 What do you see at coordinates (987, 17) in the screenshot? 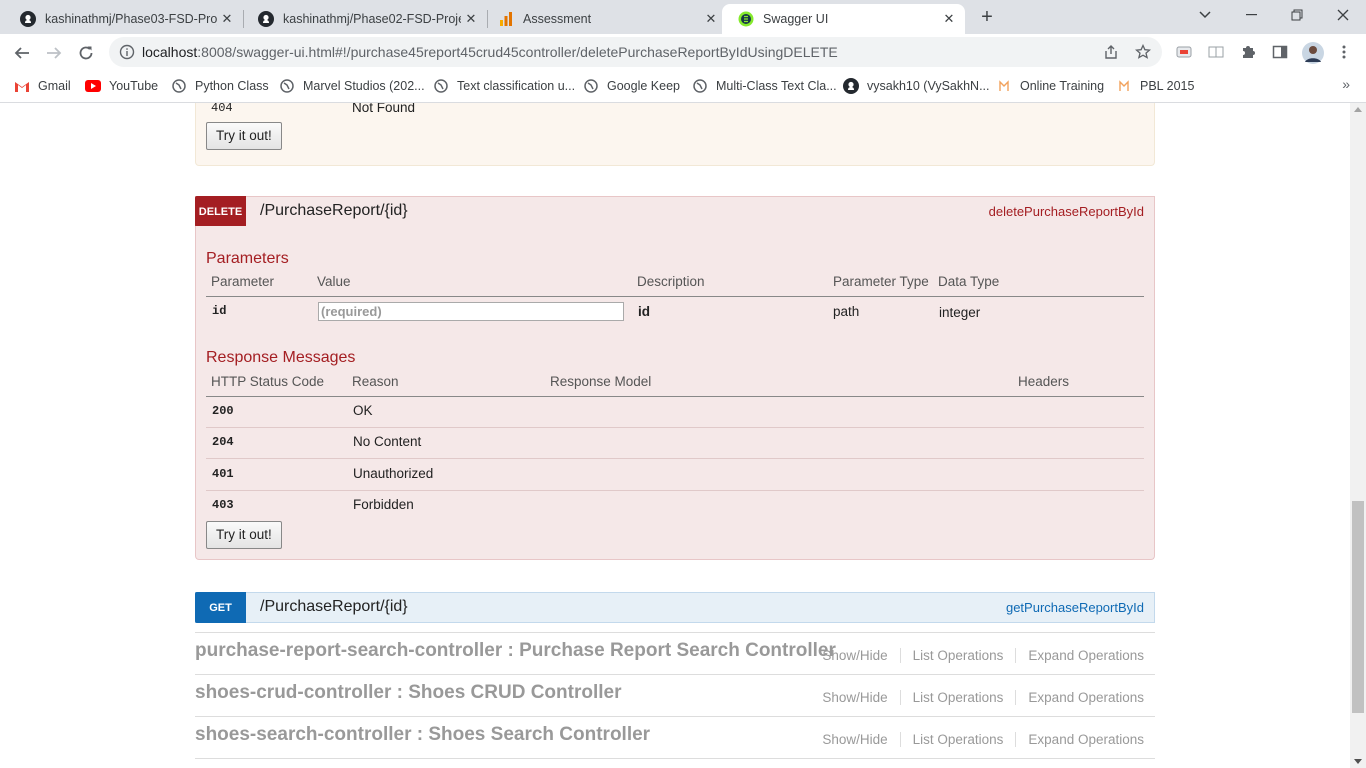
I see `new-tab-button: +` at bounding box center [987, 17].